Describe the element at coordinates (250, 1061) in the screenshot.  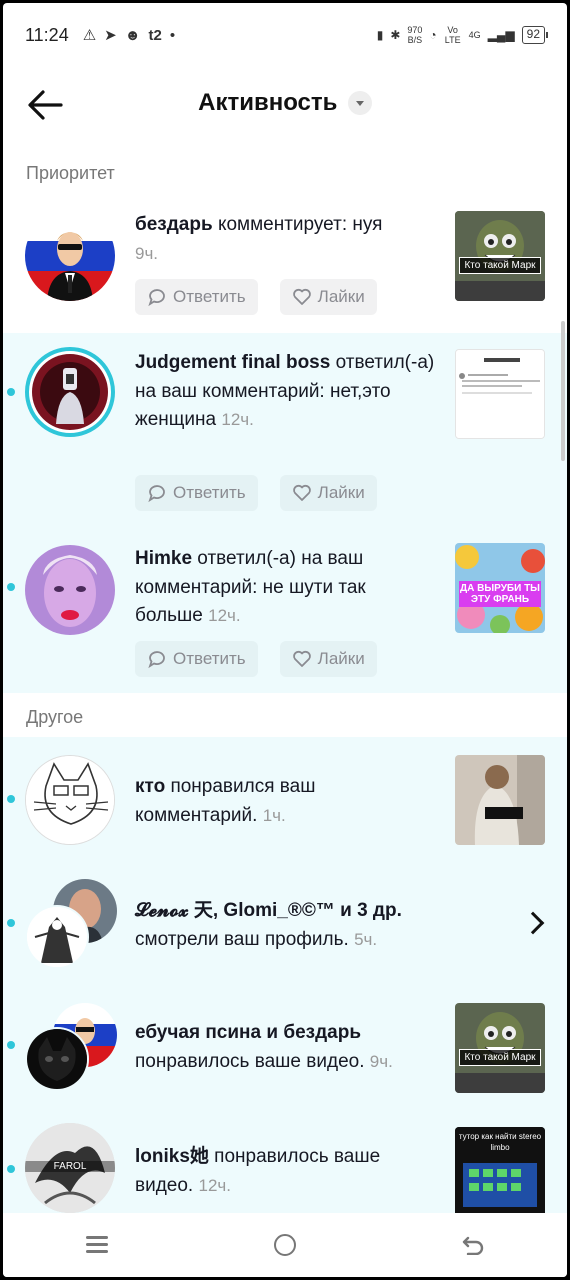
I see `notification-message: понравилось ваше видео.` at that location.